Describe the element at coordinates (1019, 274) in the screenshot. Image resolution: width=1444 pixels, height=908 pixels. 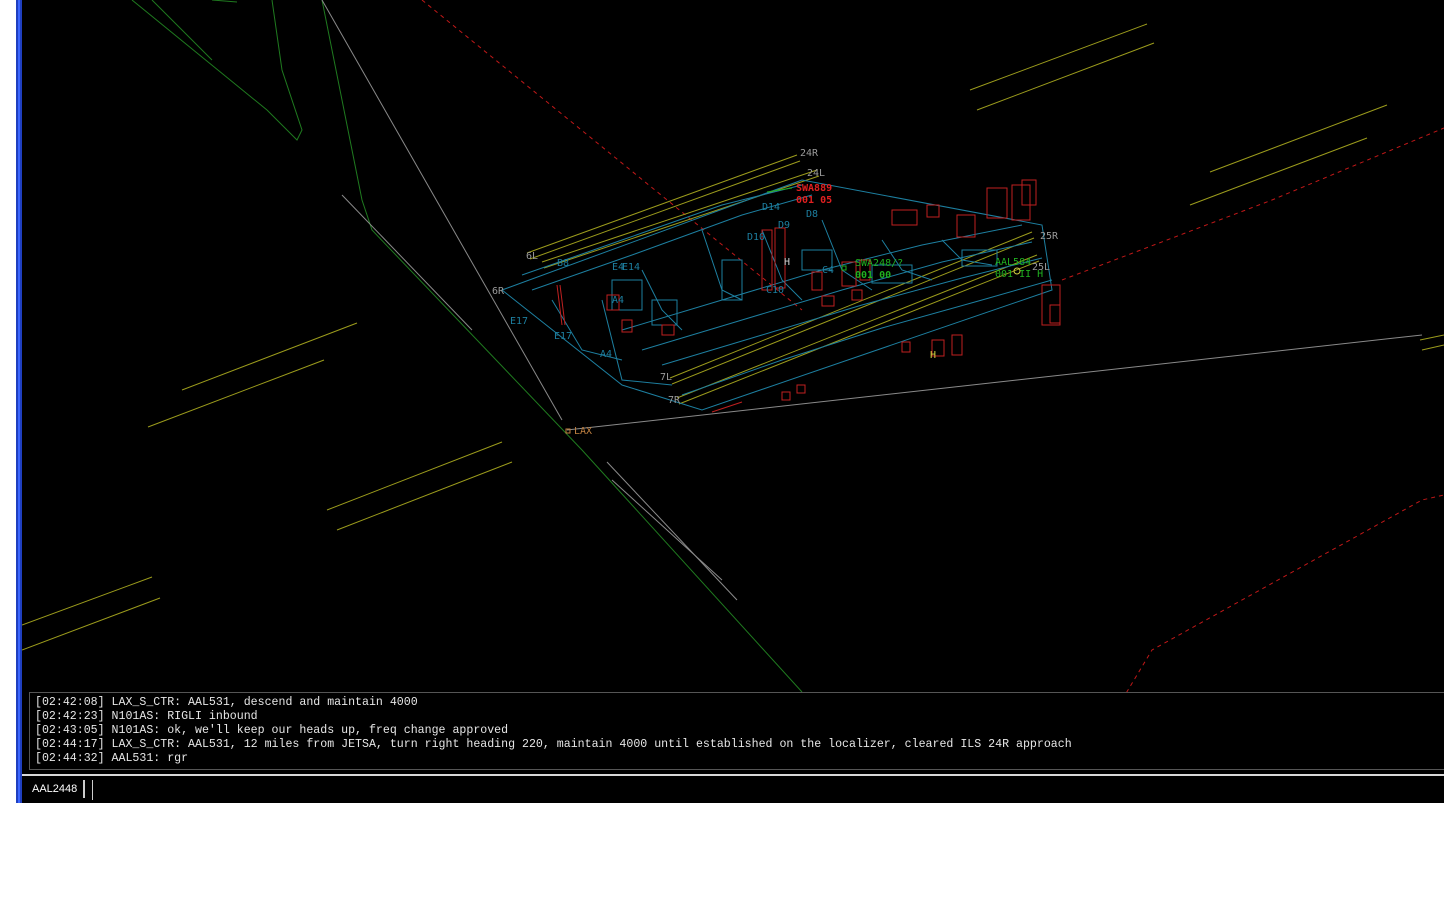
I see `aircraft-datablock: 001 II H` at that location.